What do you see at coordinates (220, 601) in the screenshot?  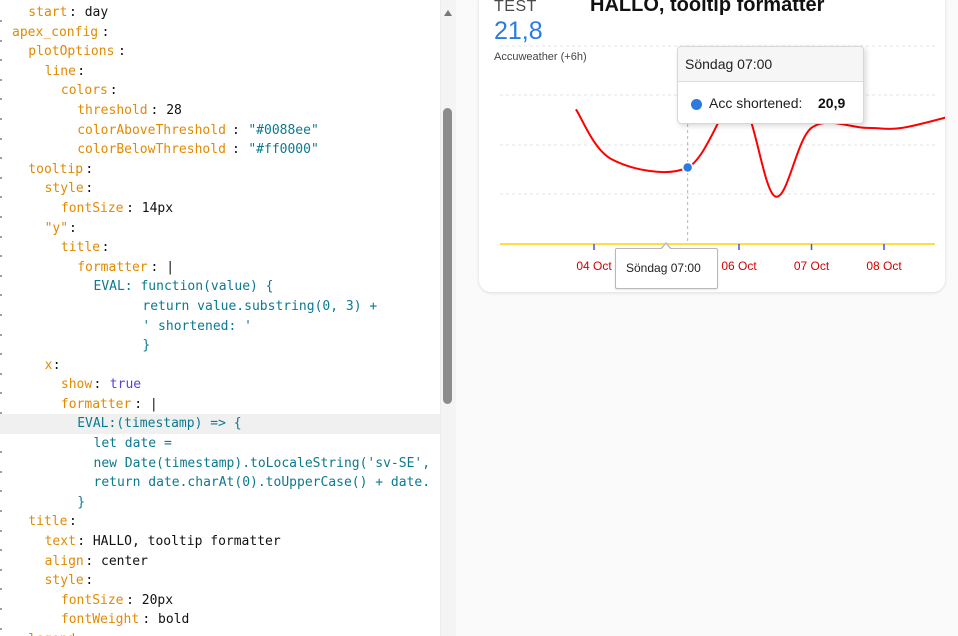 I see `code-line: fontSize: 20px` at bounding box center [220, 601].